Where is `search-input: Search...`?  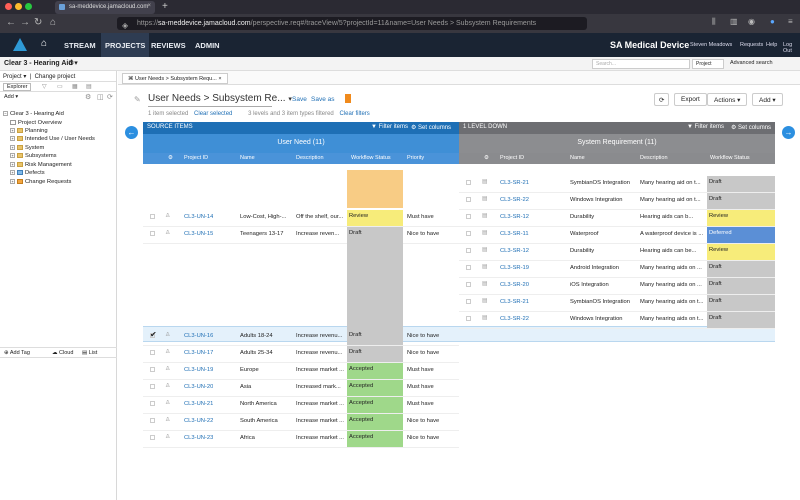
search-input: Search... is located at coordinates (641, 64).